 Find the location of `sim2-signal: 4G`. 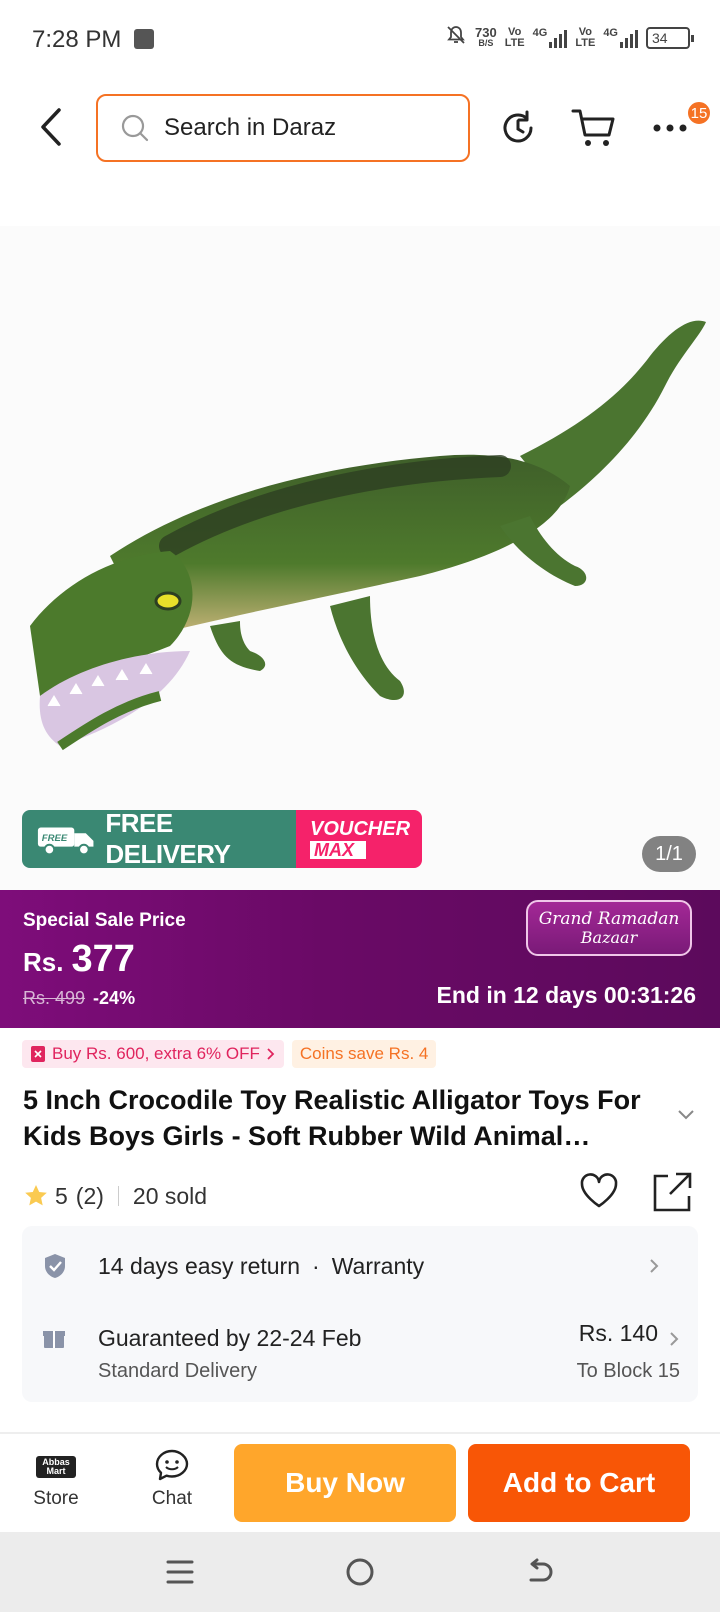

sim2-signal: 4G is located at coordinates (620, 38).